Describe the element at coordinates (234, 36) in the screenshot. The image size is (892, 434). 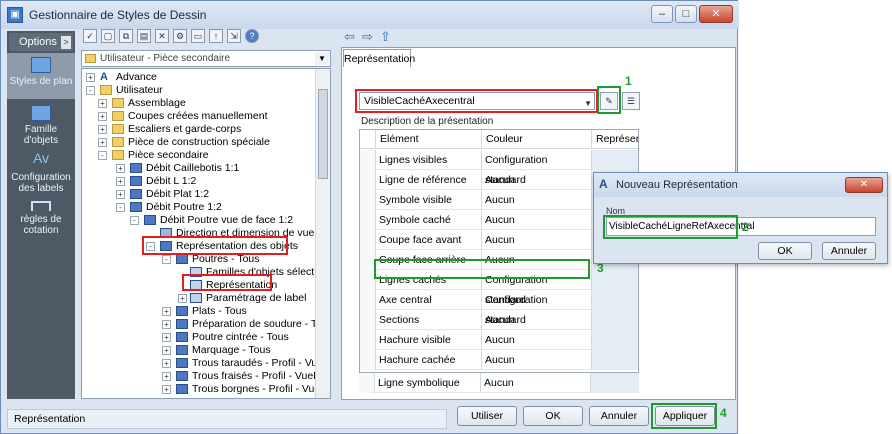
I see `export-icon: ⇲` at that location.